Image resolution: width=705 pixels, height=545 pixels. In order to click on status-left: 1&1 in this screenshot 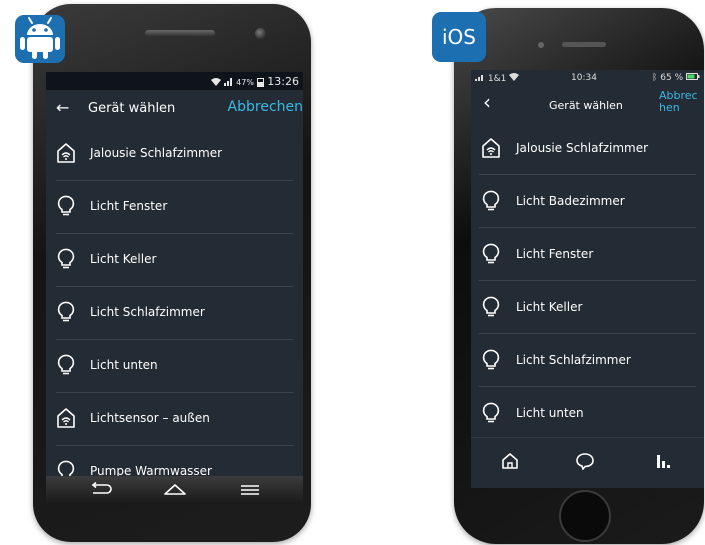, I will do `click(497, 78)`.